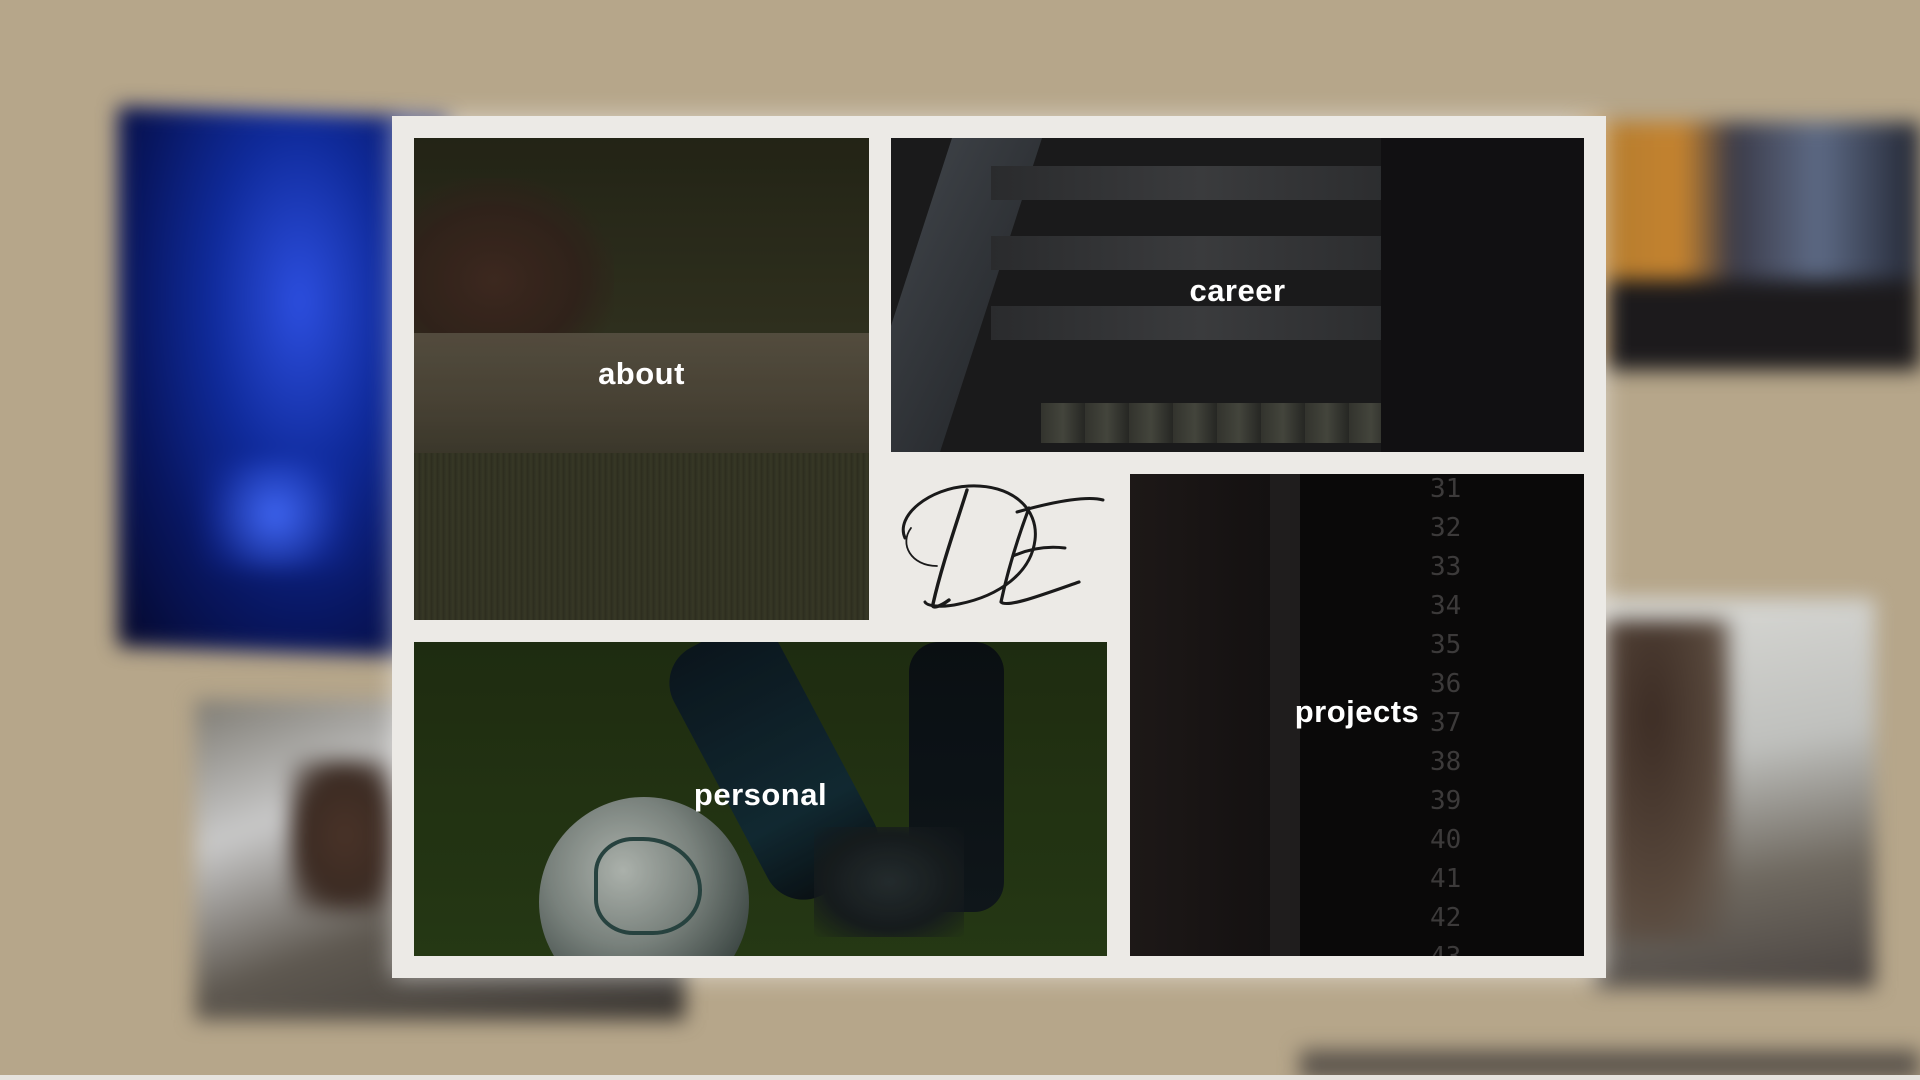 Image resolution: width=1920 pixels, height=1080 pixels. Describe the element at coordinates (1000, 553) in the screenshot. I see `signature-monogram-icon: DE` at that location.